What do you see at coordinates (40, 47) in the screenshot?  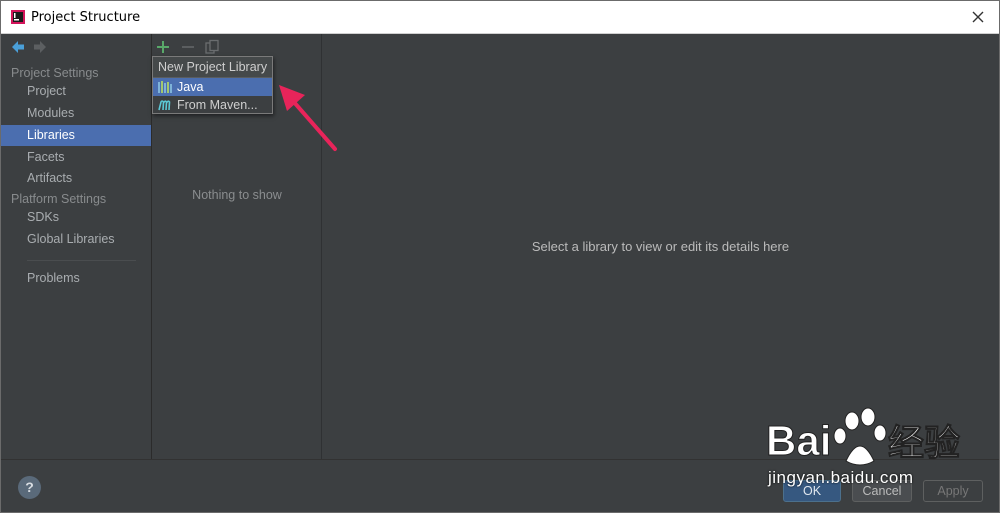 I see `forward-arrow-icon` at bounding box center [40, 47].